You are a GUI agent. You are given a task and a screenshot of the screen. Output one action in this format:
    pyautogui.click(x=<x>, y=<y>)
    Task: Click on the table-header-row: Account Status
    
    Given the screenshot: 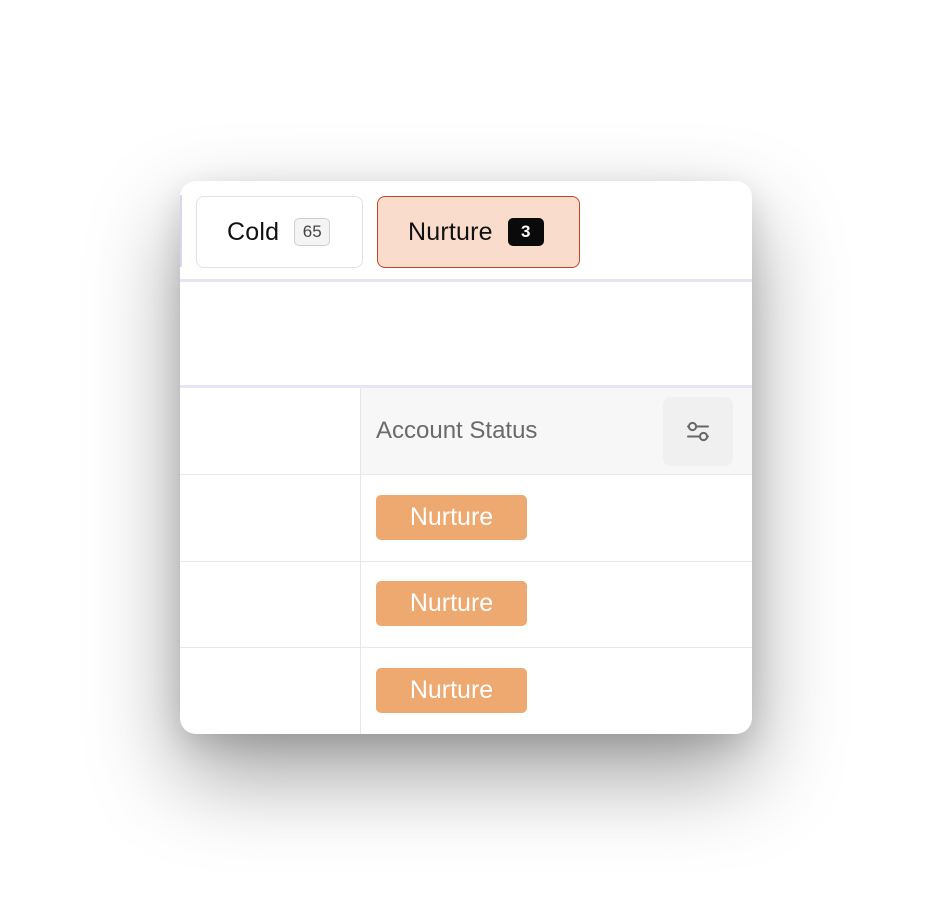 What is the action you would take?
    pyautogui.click(x=466, y=431)
    